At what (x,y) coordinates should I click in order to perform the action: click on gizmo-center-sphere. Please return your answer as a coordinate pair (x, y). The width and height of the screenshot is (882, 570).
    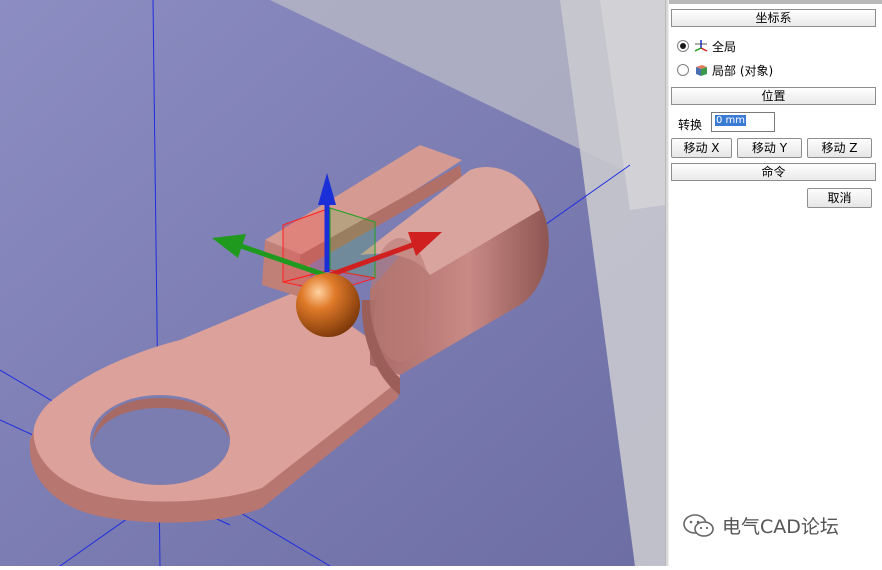
    Looking at the image, I should click on (328, 305).